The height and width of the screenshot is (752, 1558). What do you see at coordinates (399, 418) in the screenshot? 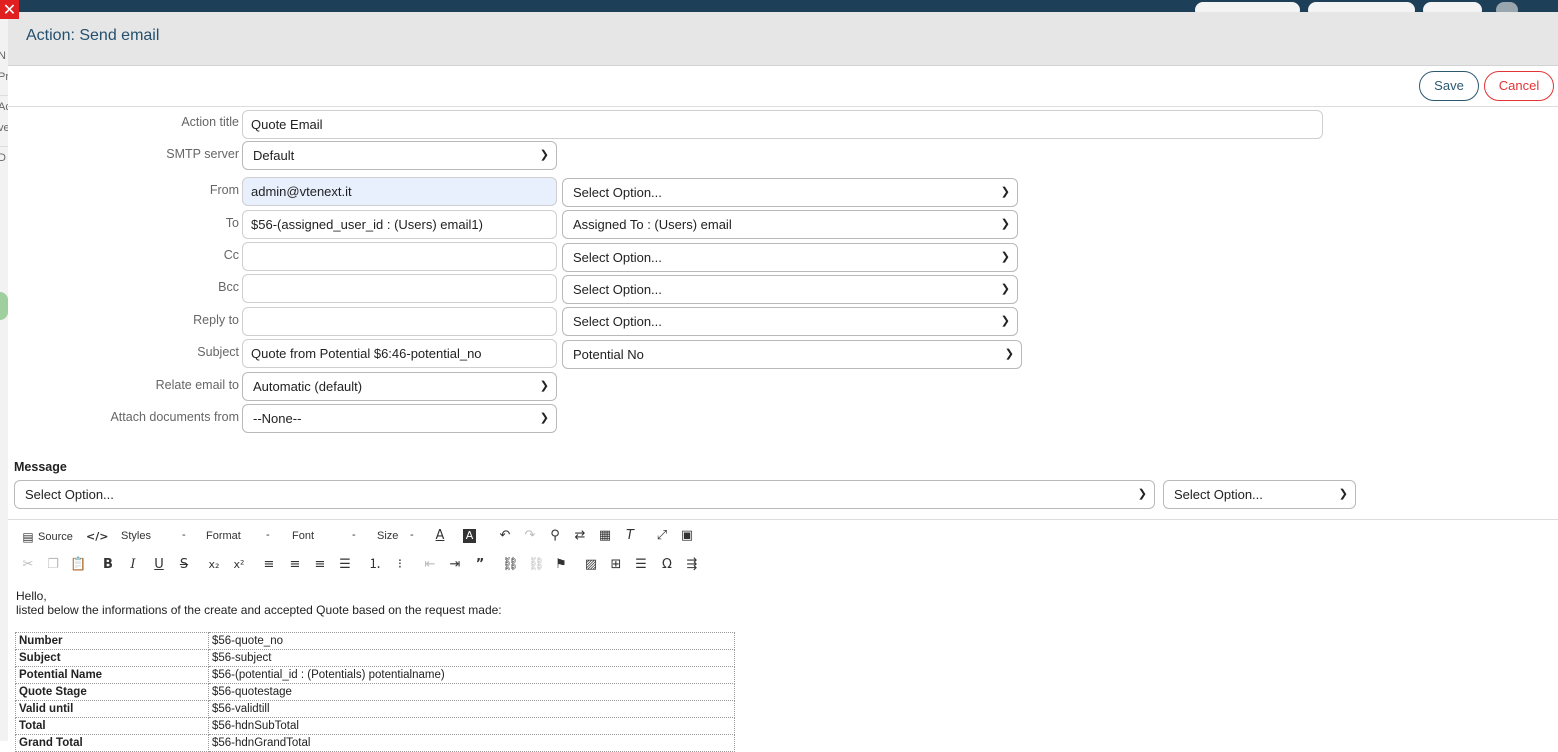
I see `attach-documents-select: --None-- ❯` at bounding box center [399, 418].